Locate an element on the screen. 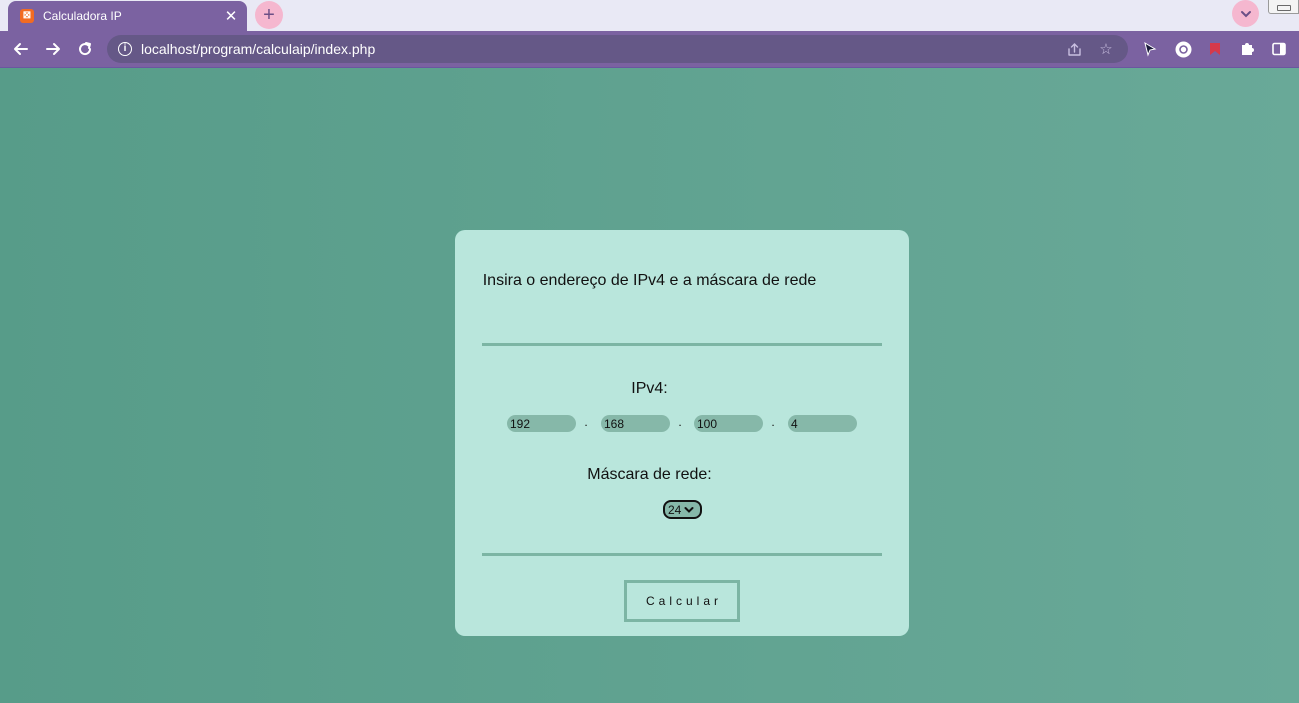 This screenshot has width=1299, height=703. xampp-icon: ⊠ is located at coordinates (27, 16).